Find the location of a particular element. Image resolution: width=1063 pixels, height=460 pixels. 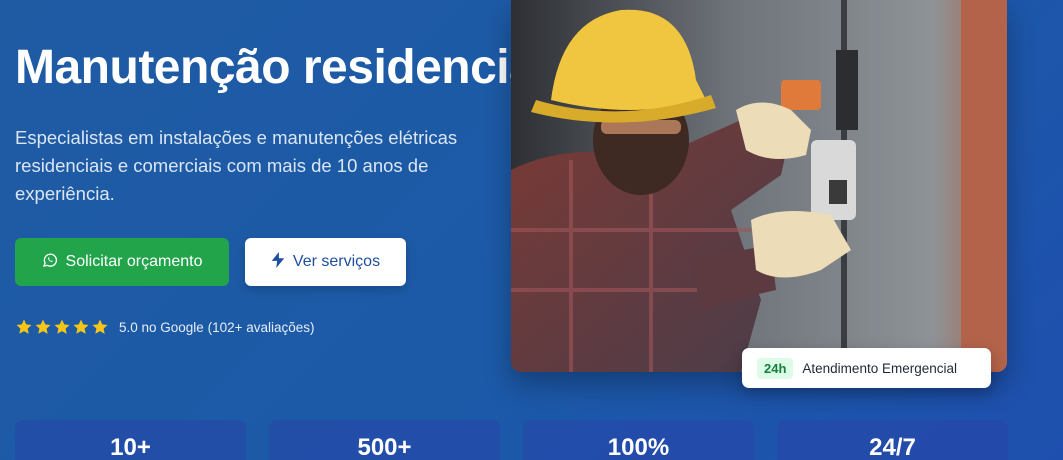

view-services-label: Ver serviços is located at coordinates (336, 261).